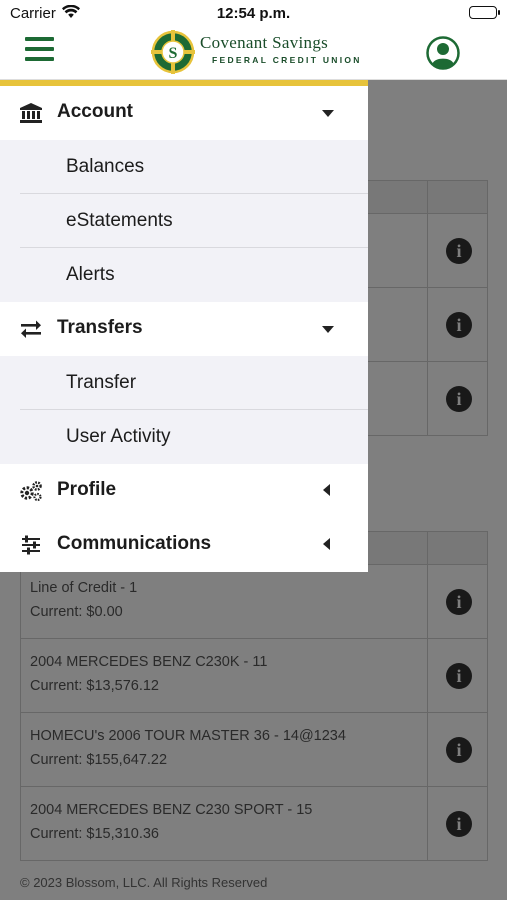  I want to click on clock: 12:54 p.m., so click(253, 13).